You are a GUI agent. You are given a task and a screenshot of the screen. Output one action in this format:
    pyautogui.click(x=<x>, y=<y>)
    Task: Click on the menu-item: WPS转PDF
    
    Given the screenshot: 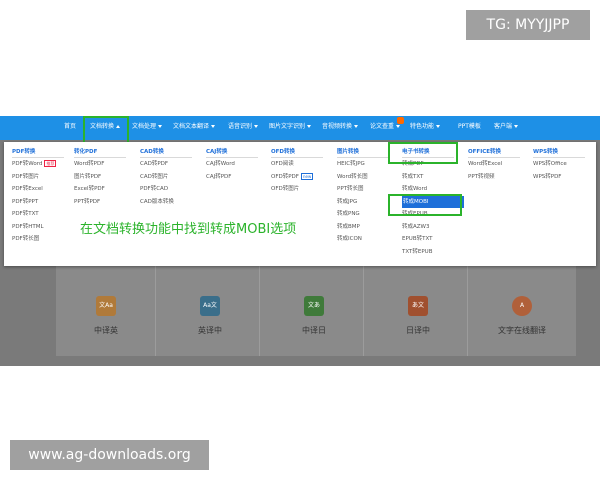 What is the action you would take?
    pyautogui.click(x=550, y=177)
    